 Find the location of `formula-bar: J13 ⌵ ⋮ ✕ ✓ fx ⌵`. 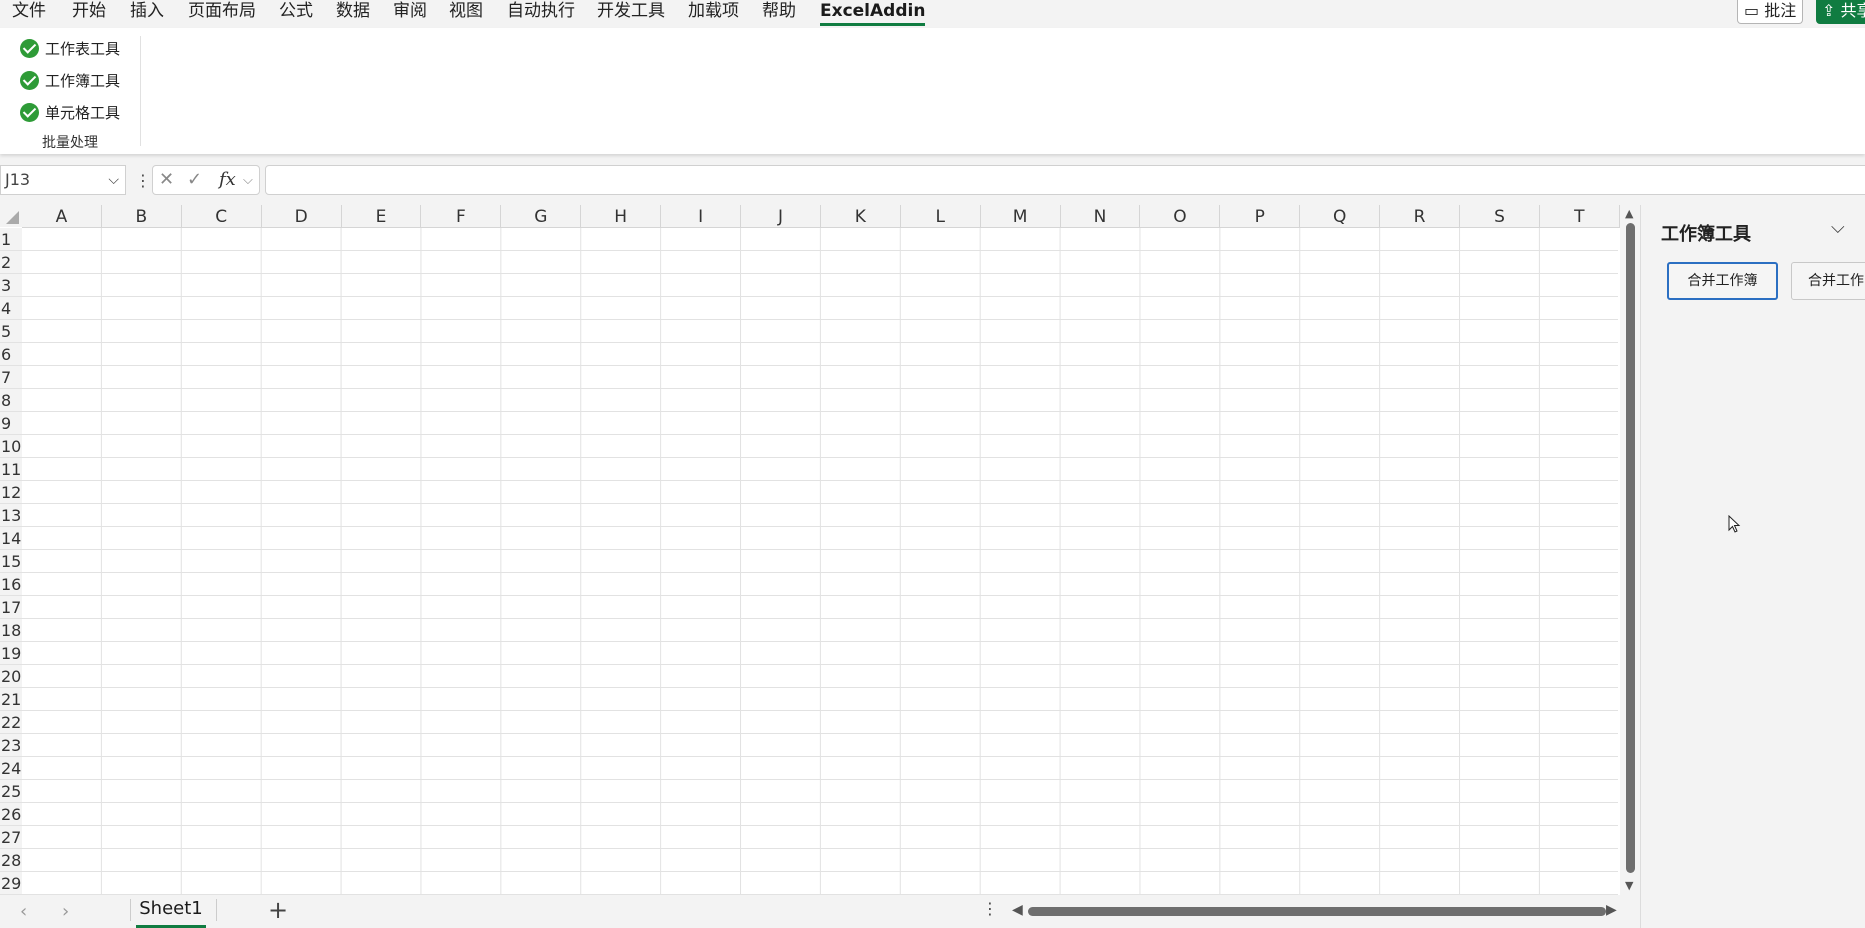

formula-bar: J13 ⌵ ⋮ ✕ ✓ fx ⌵ is located at coordinates (932, 181).